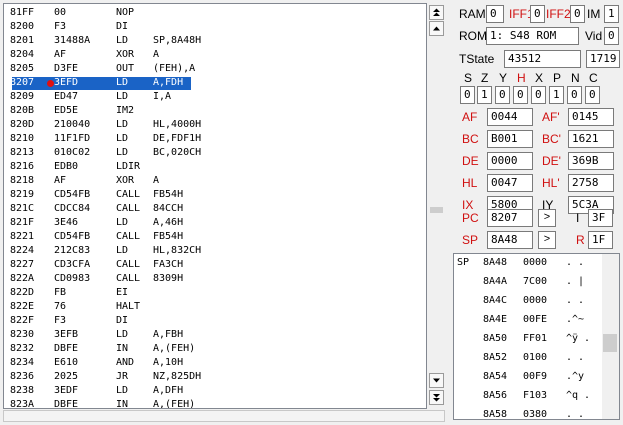 Image resolution: width=623 pixels, height=425 pixels. Describe the element at coordinates (547, 240) in the screenshot. I see `sp-goto-button: >` at that location.